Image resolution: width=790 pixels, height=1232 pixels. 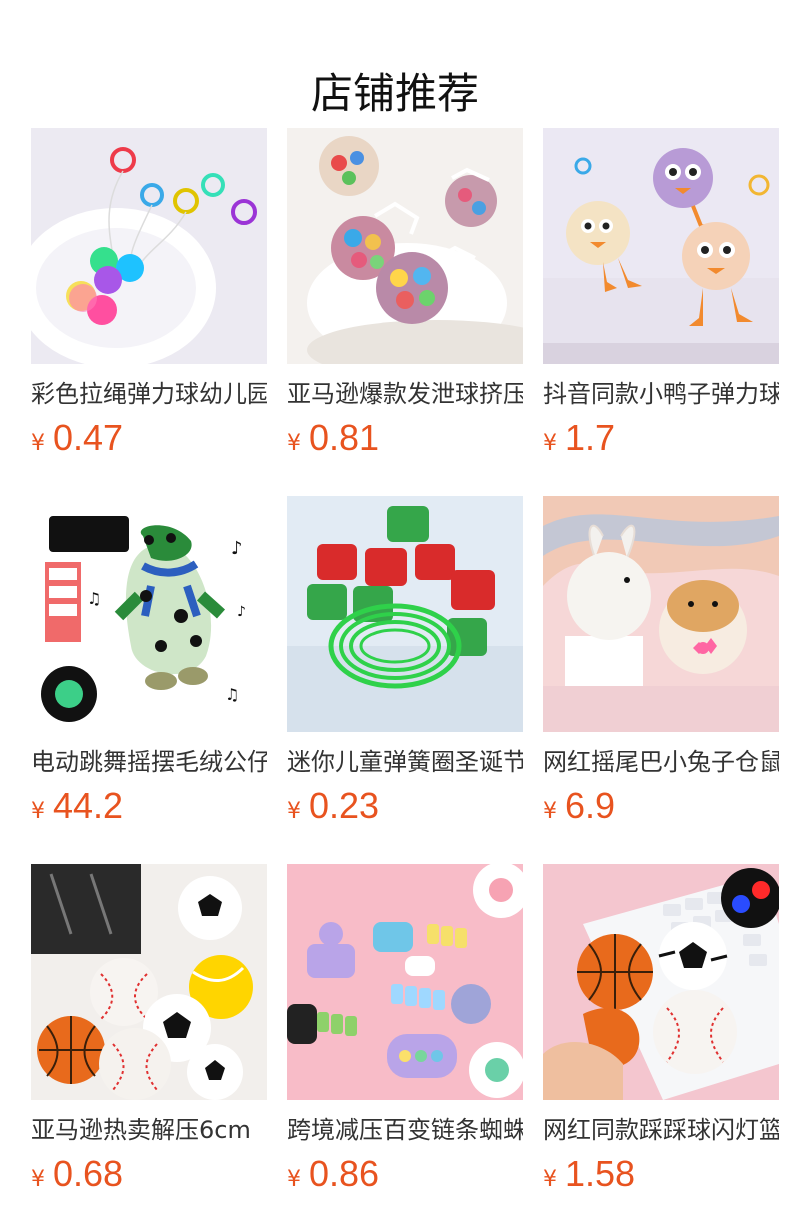 I want to click on product-price: ¥44.2, so click(x=149, y=806).